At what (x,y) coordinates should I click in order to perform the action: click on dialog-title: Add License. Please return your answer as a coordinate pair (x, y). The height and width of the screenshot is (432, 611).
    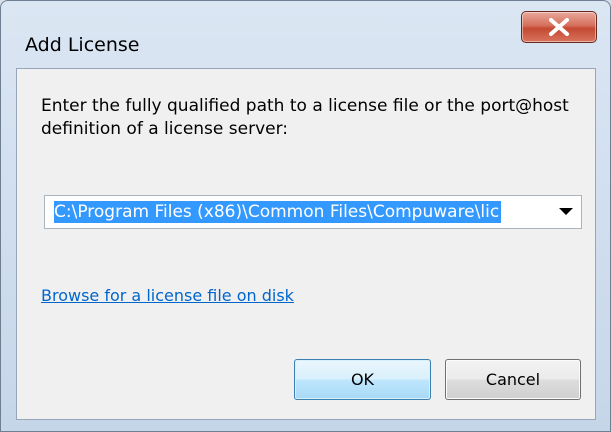
    Looking at the image, I should click on (82, 45).